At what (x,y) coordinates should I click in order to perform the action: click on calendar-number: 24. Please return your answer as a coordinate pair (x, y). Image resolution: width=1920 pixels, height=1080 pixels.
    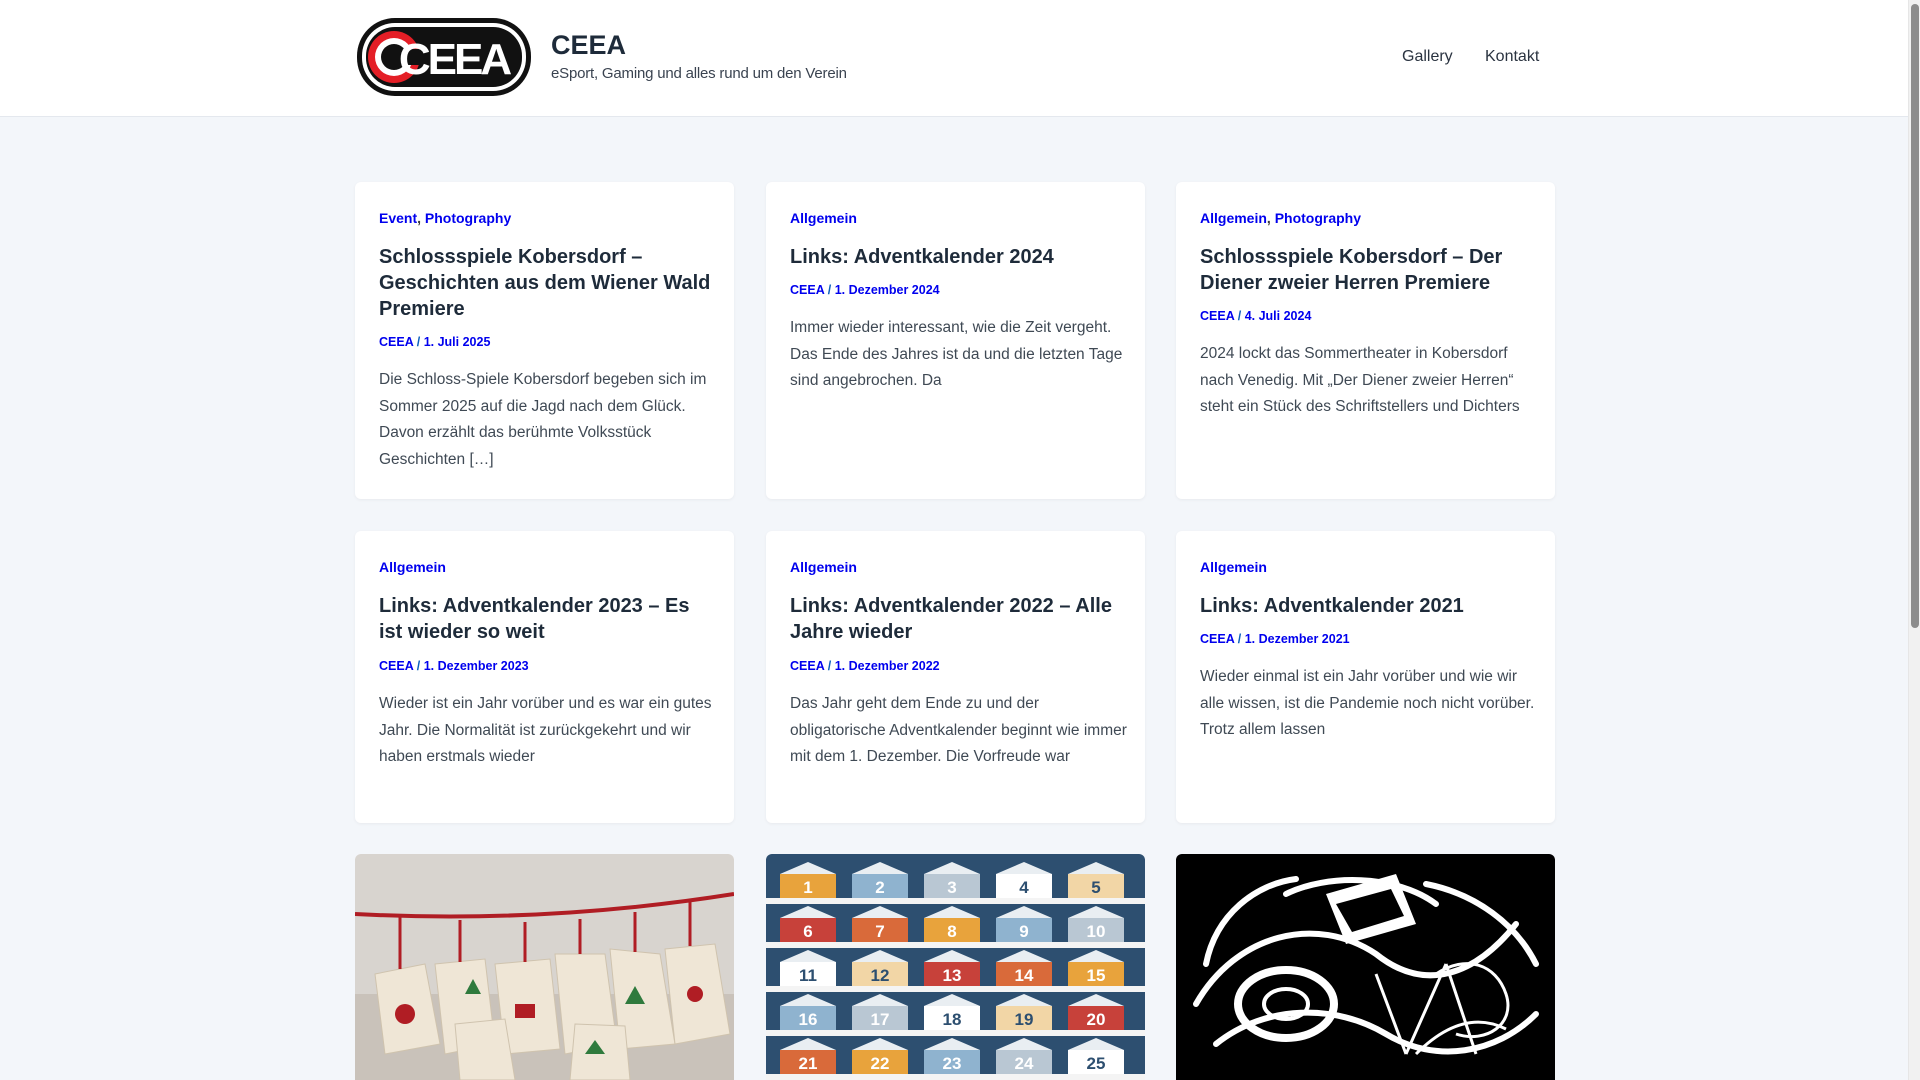
    Looking at the image, I should click on (1024, 1063).